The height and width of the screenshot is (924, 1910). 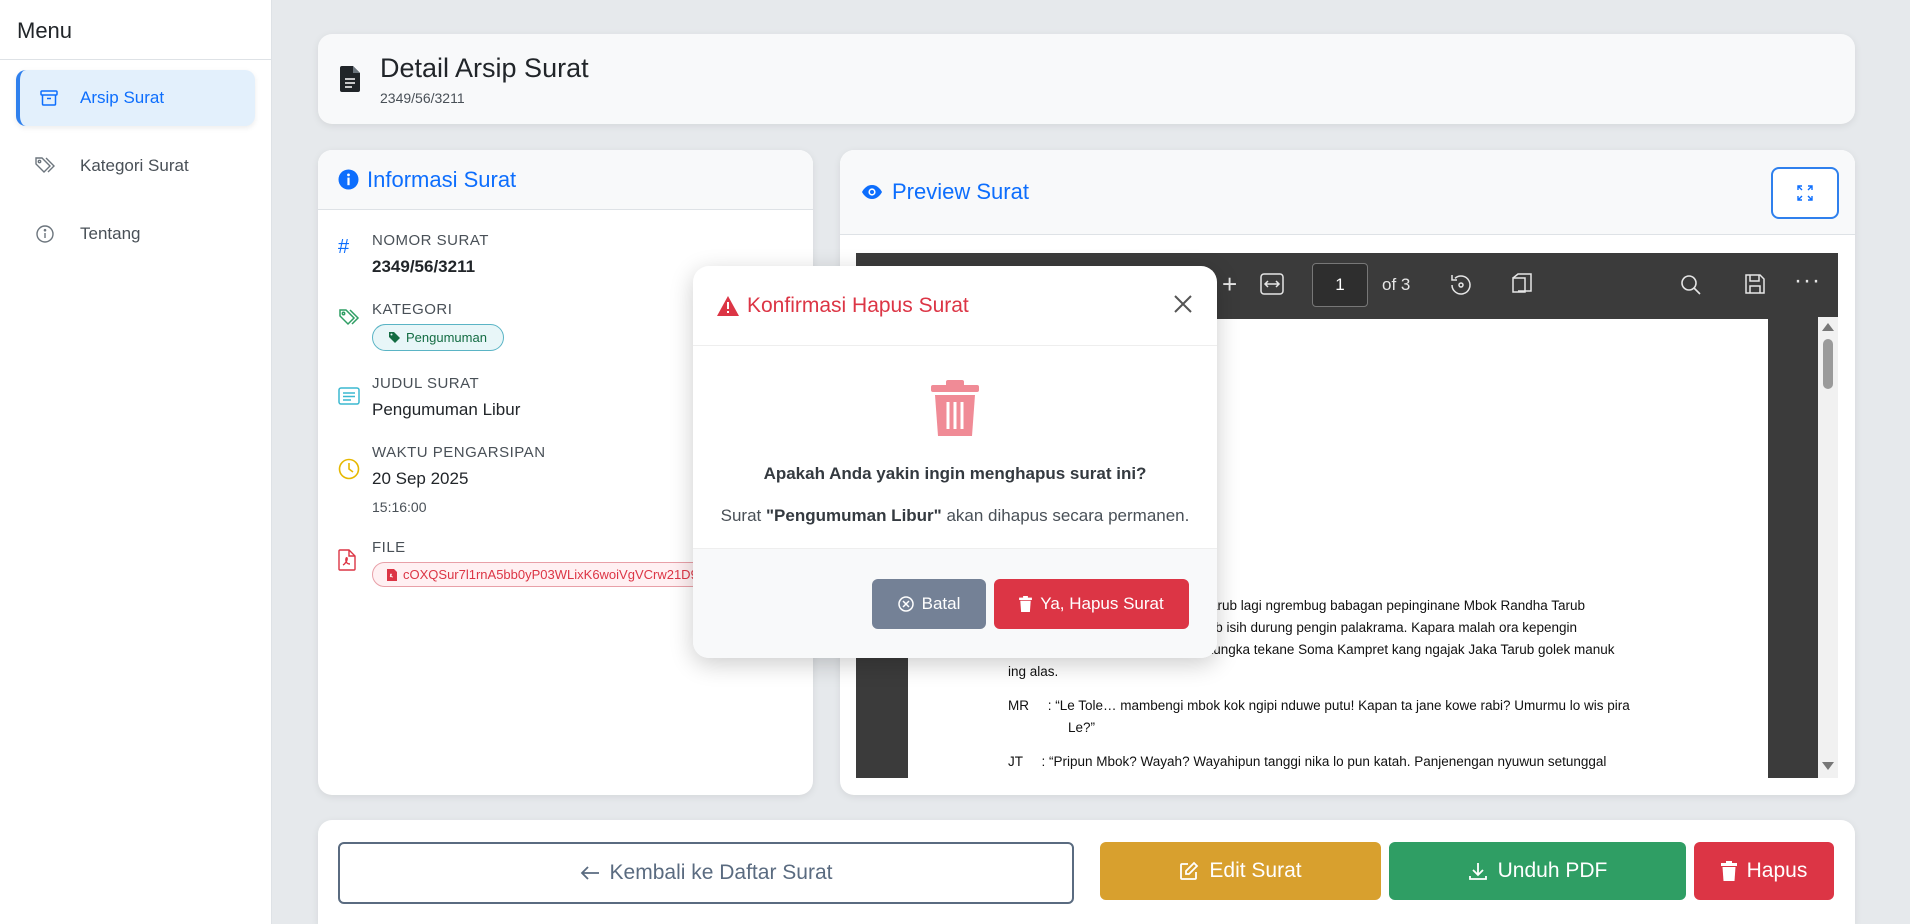 I want to click on category-badge: Pengumuman, so click(x=438, y=337).